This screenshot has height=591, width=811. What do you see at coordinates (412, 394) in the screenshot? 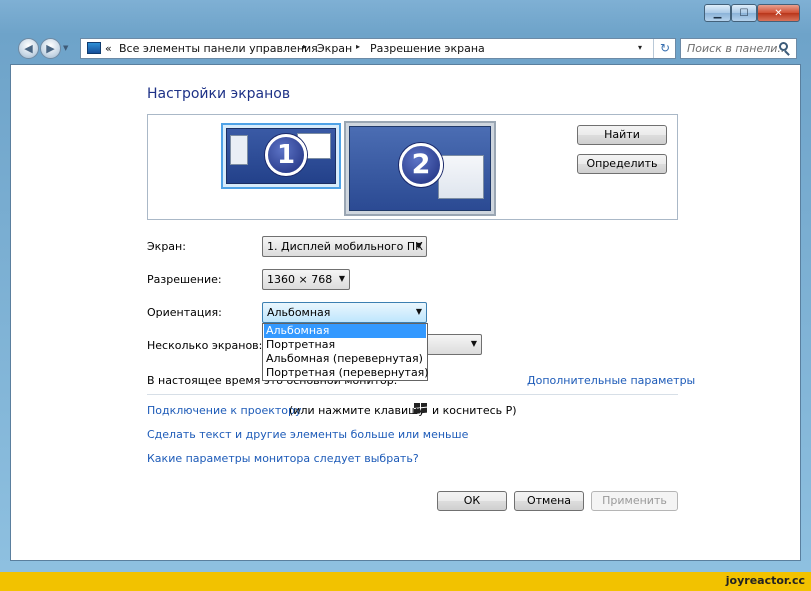
I see `divider` at bounding box center [412, 394].